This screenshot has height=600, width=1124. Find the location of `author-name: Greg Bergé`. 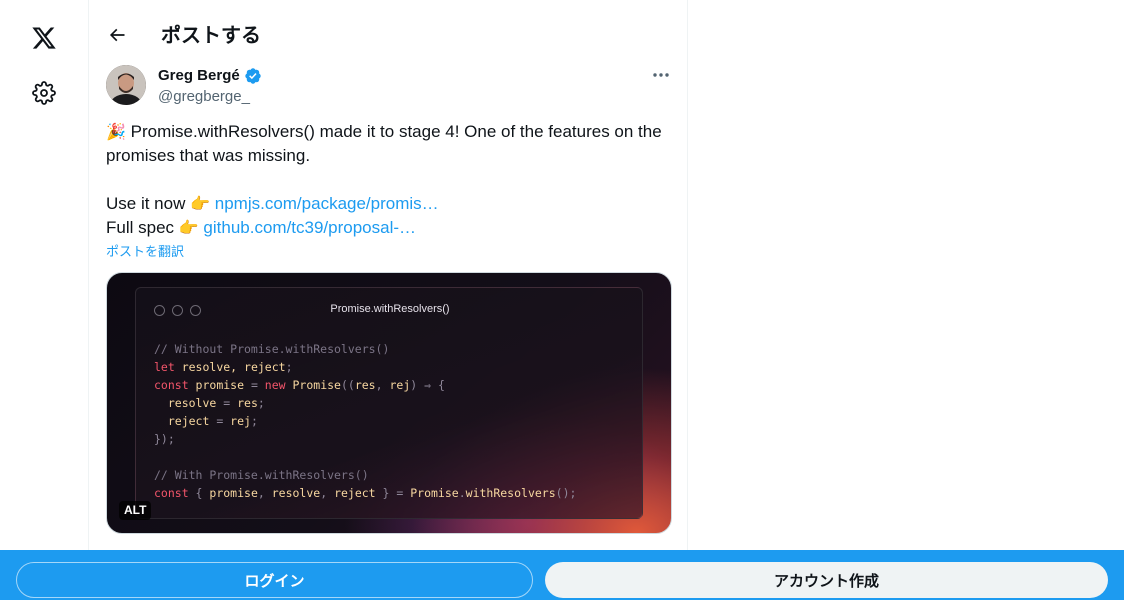

author-name: Greg Bergé is located at coordinates (210, 75).